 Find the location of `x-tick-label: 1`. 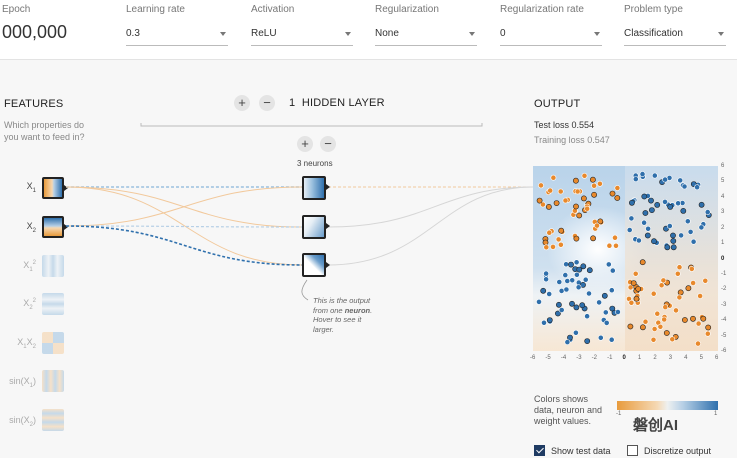

x-tick-label: 1 is located at coordinates (639, 358).